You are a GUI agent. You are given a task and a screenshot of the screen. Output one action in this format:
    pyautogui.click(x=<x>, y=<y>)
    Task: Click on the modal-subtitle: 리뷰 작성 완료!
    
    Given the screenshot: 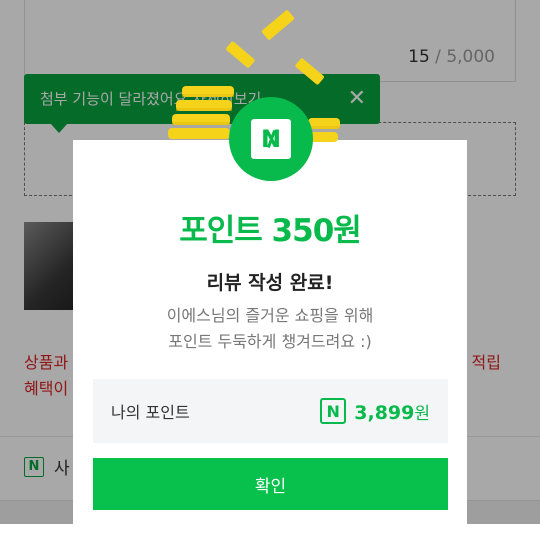 What is the action you would take?
    pyautogui.click(x=270, y=283)
    